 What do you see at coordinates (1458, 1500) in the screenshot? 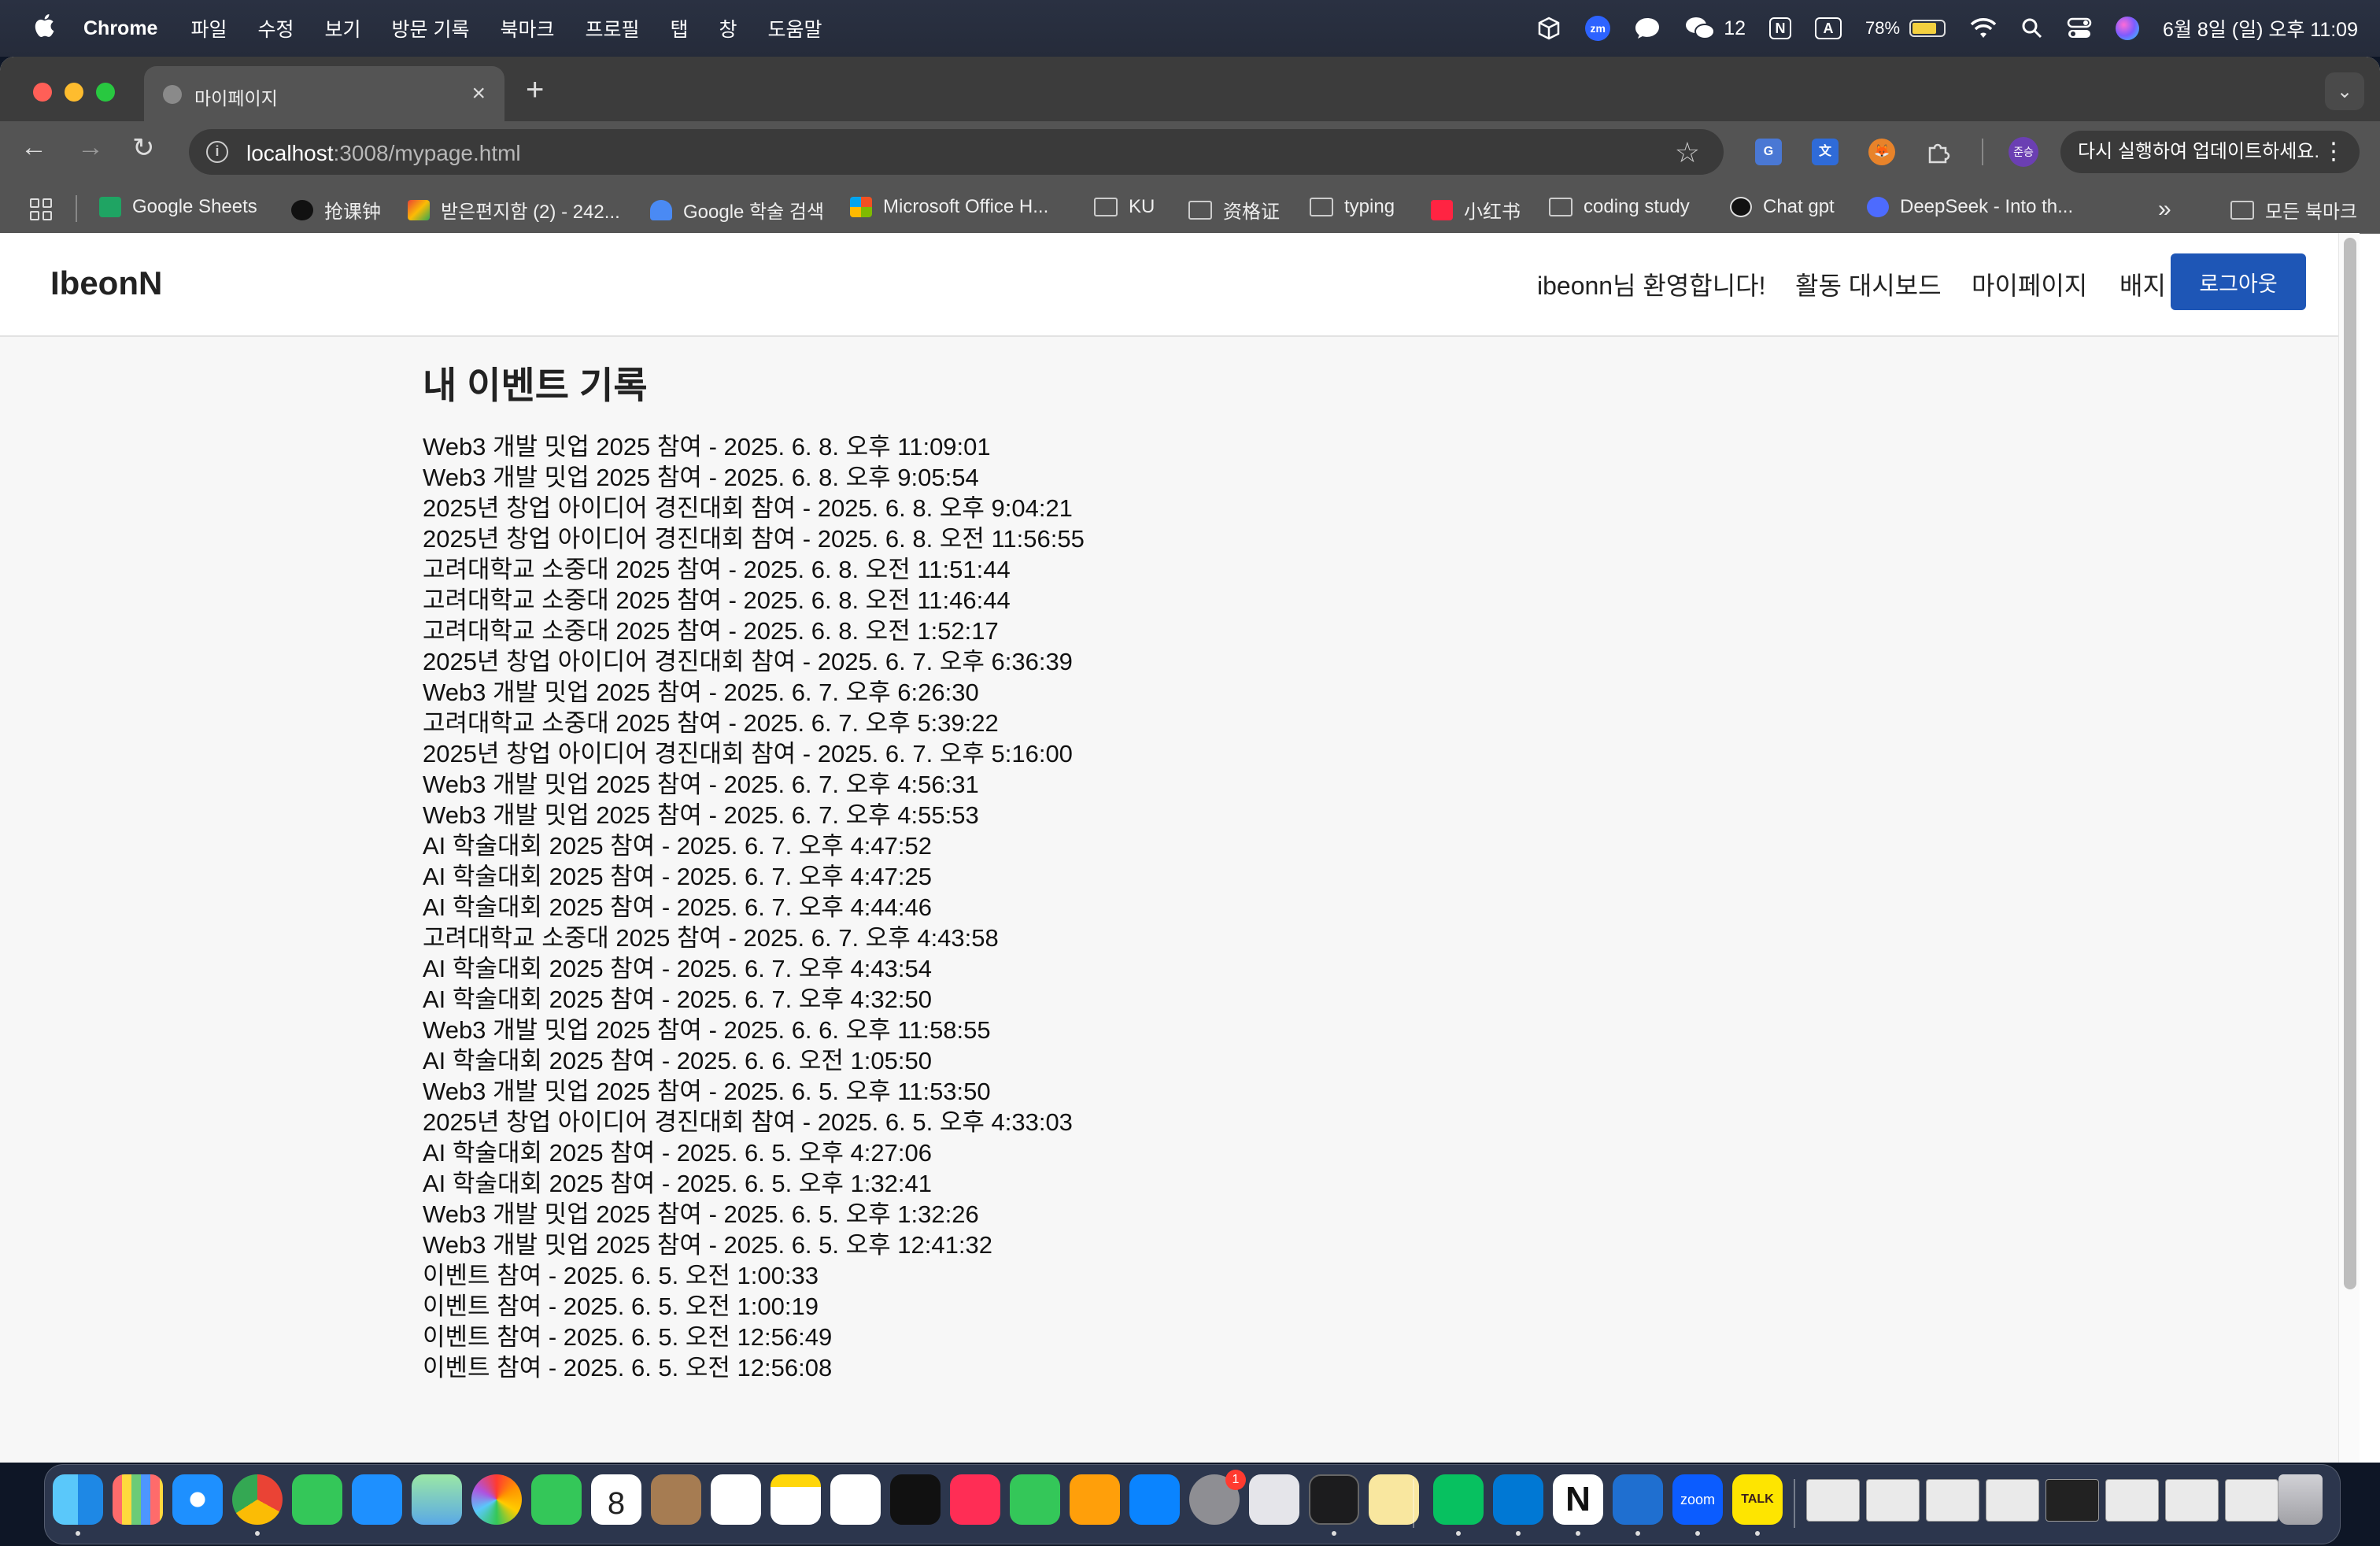
I see `wechat-dock-icon` at bounding box center [1458, 1500].